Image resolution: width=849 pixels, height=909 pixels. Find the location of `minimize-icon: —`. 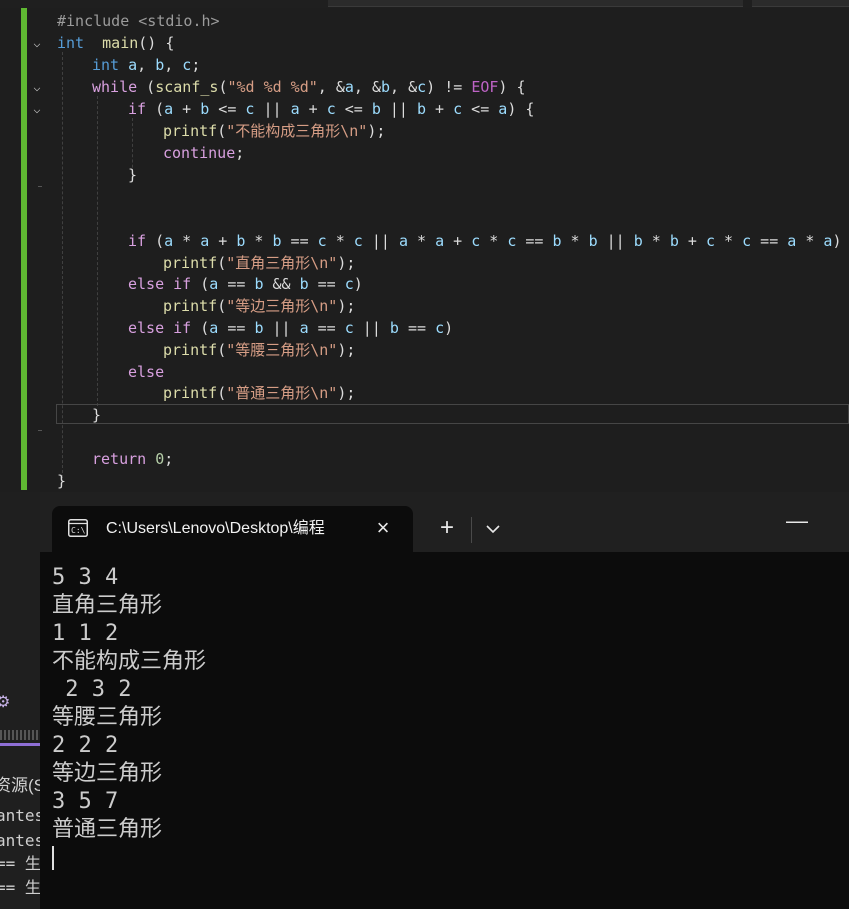

minimize-icon: — is located at coordinates (797, 521).